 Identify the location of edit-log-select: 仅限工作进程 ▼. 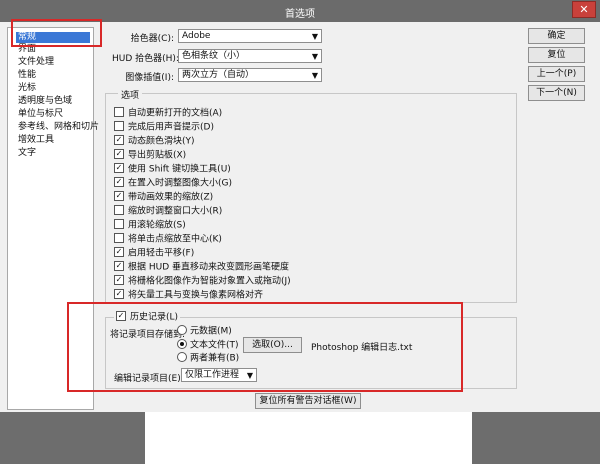
(219, 375).